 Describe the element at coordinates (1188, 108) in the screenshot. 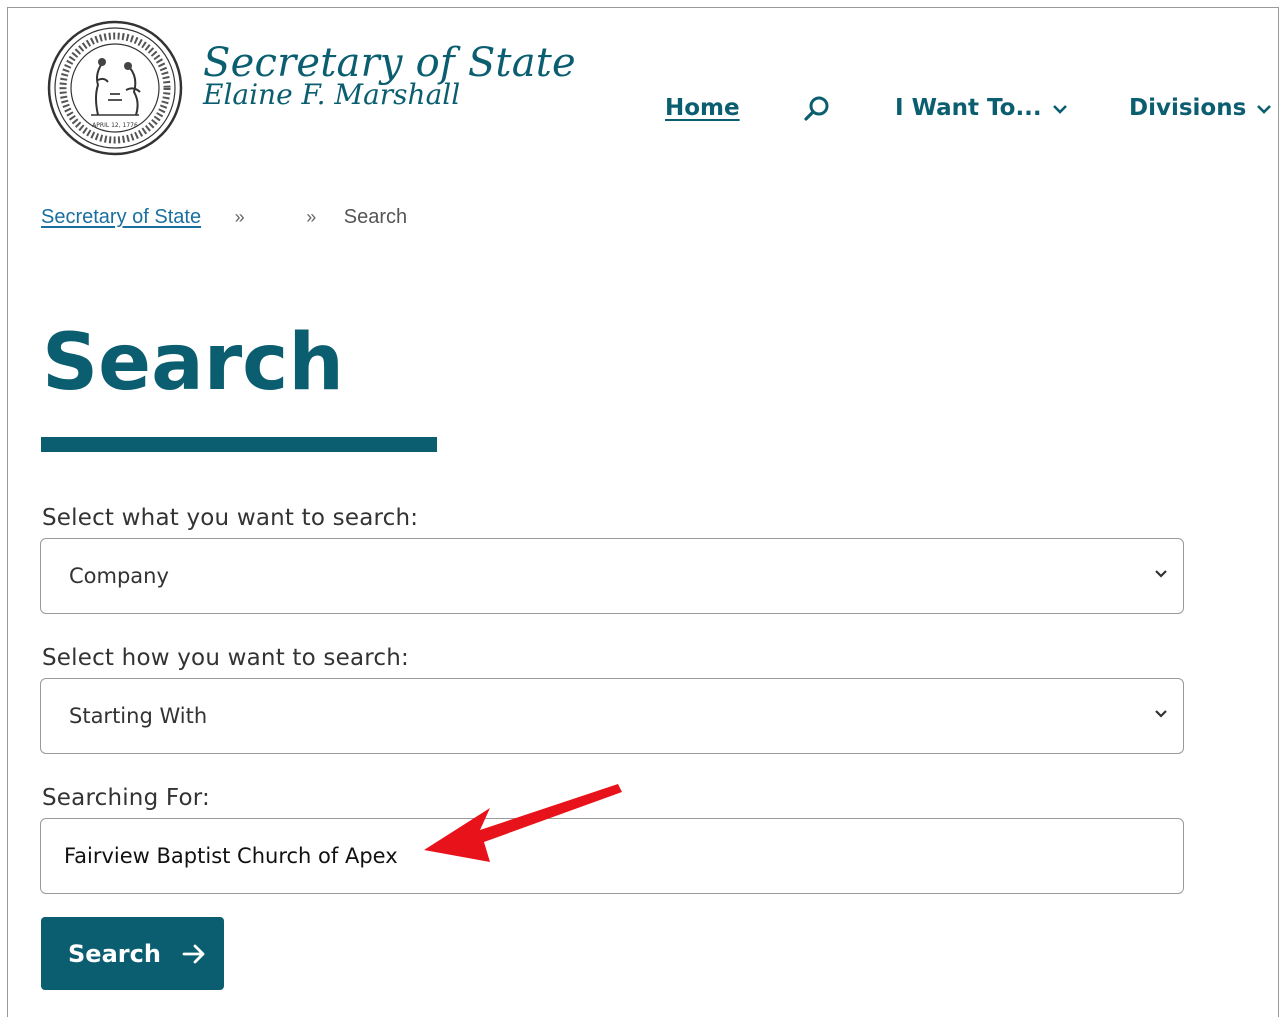

I see `nav-divisions-label: Divisions` at that location.